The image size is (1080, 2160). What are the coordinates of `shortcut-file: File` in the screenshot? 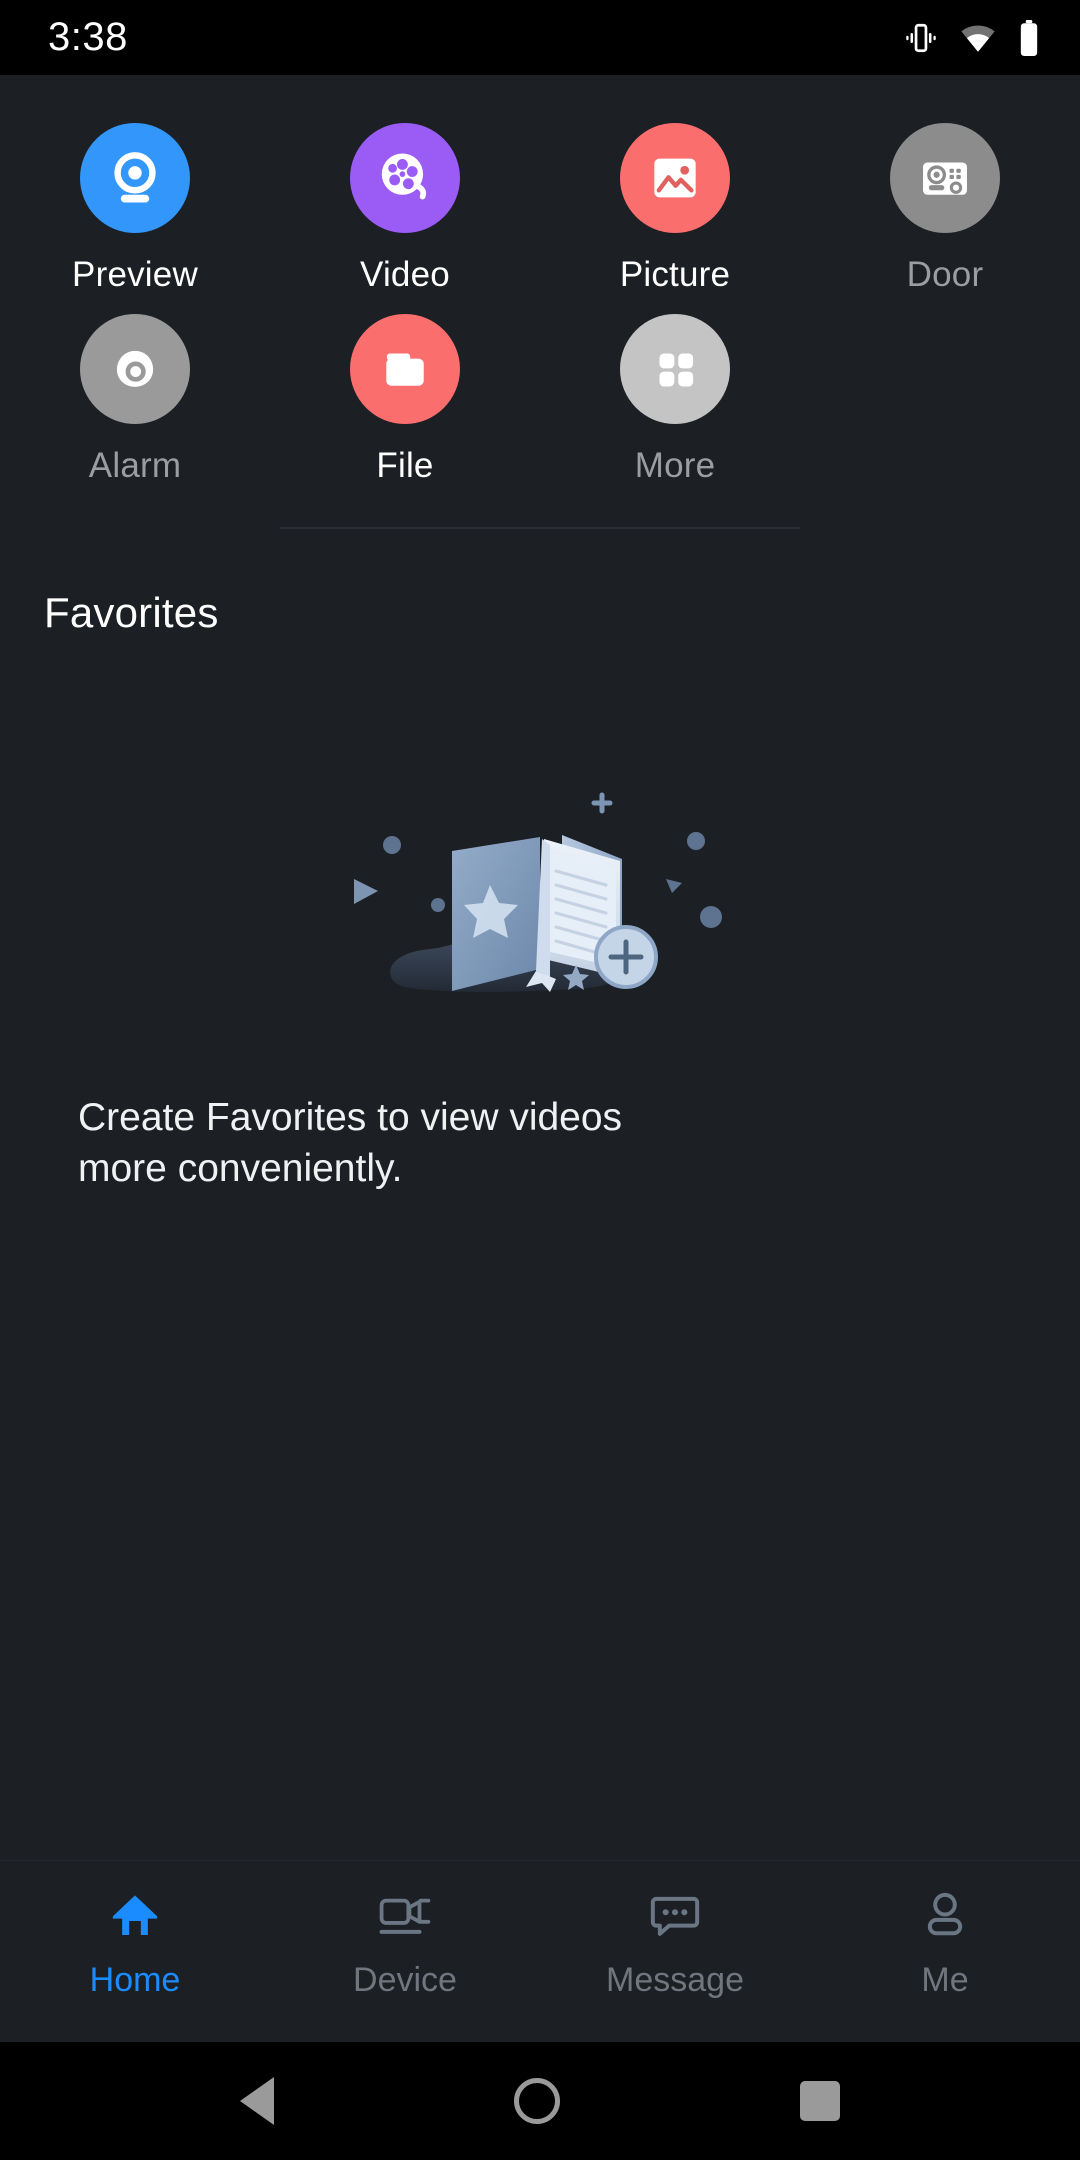 It's located at (405, 398).